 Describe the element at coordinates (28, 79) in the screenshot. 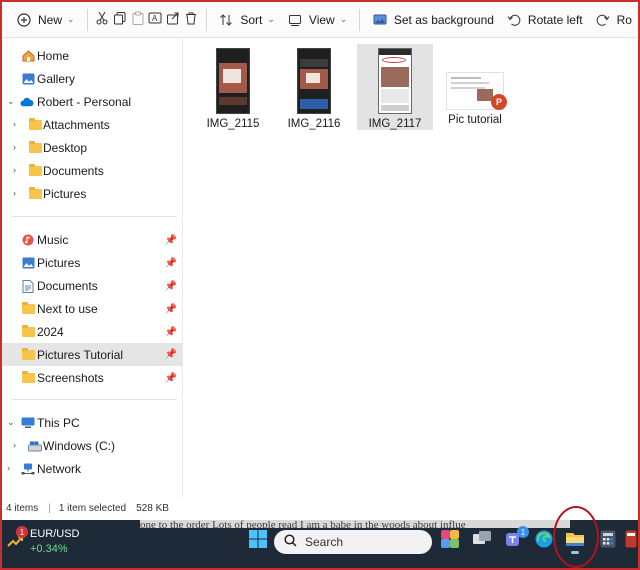

I see `gallery-icon` at that location.